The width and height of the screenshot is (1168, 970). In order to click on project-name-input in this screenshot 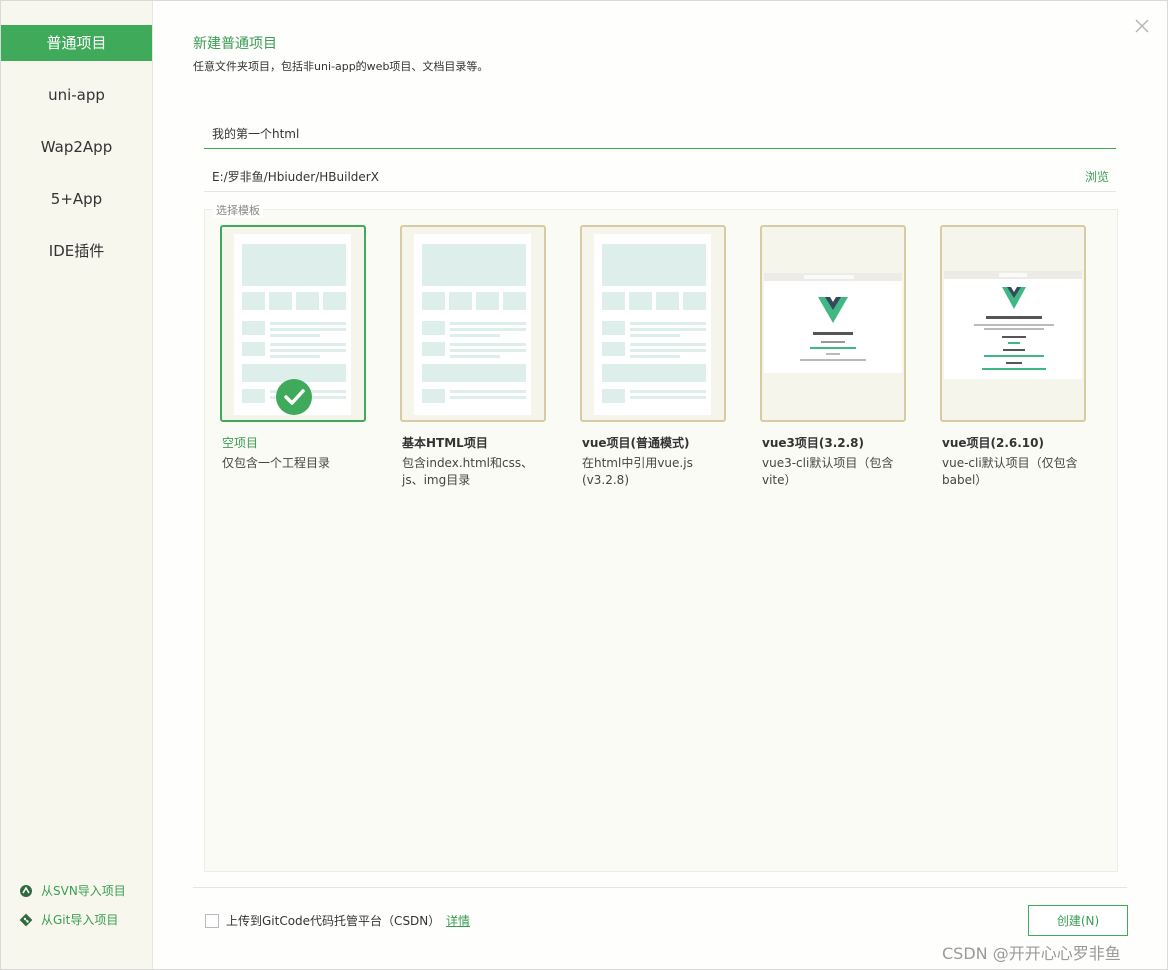, I will do `click(660, 134)`.